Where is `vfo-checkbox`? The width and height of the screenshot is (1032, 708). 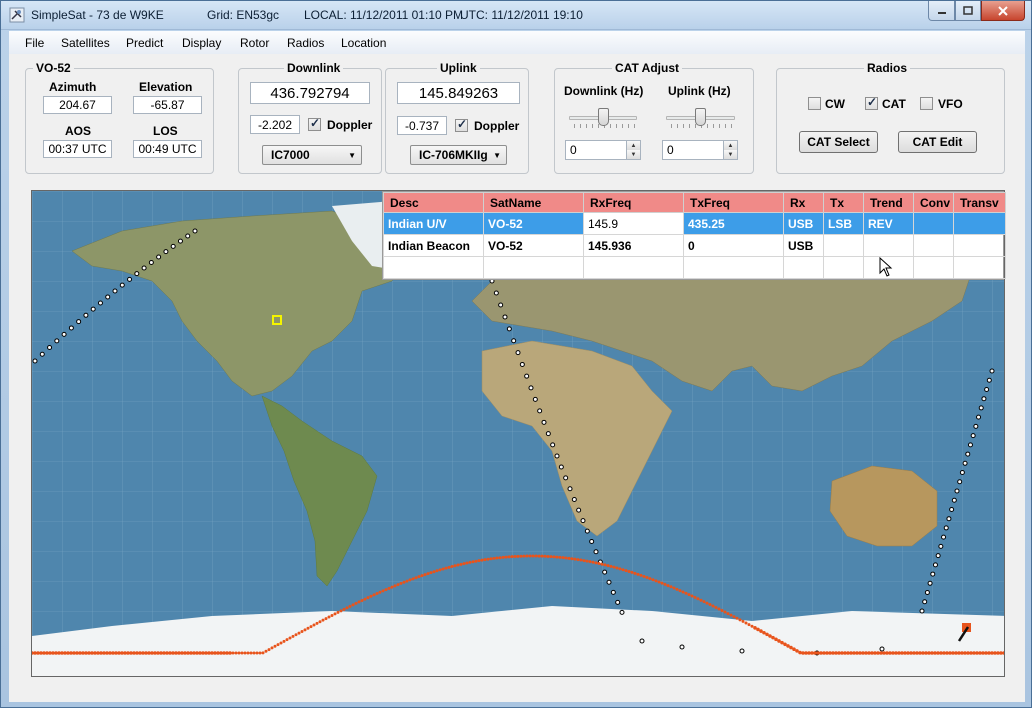 vfo-checkbox is located at coordinates (926, 103).